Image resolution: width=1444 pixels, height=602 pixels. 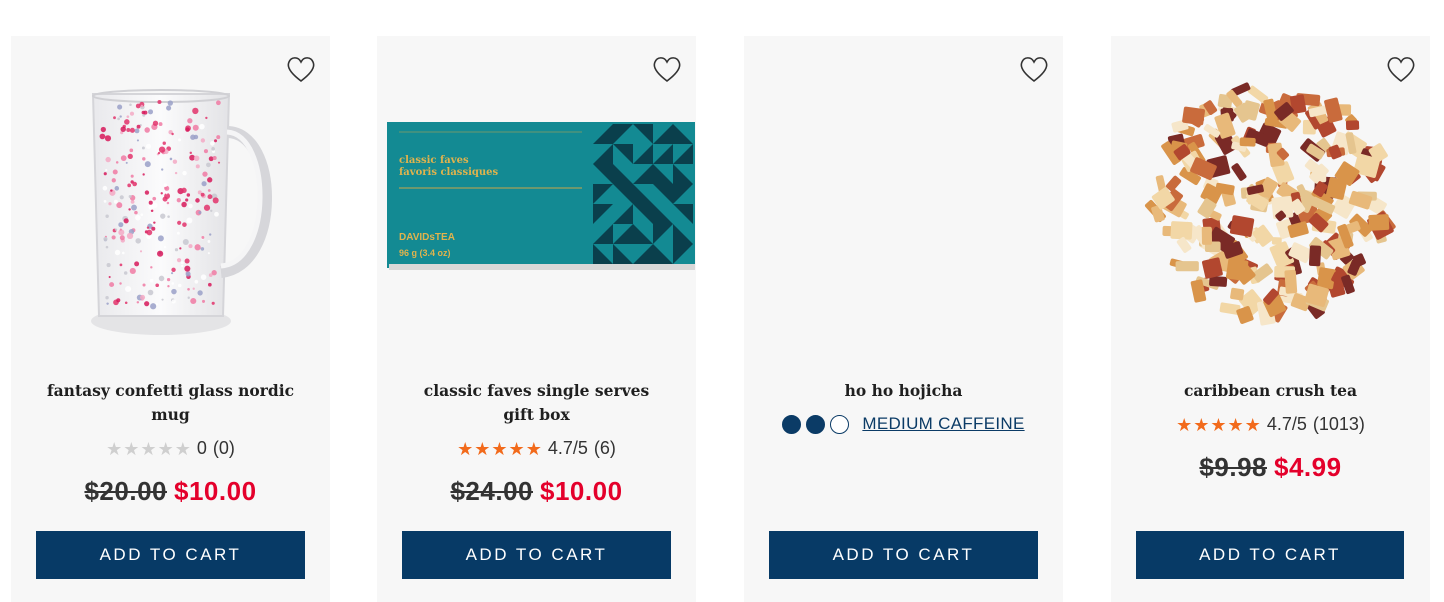 What do you see at coordinates (448, 172) in the screenshot?
I see `box-title-line-2: favoris classiques` at bounding box center [448, 172].